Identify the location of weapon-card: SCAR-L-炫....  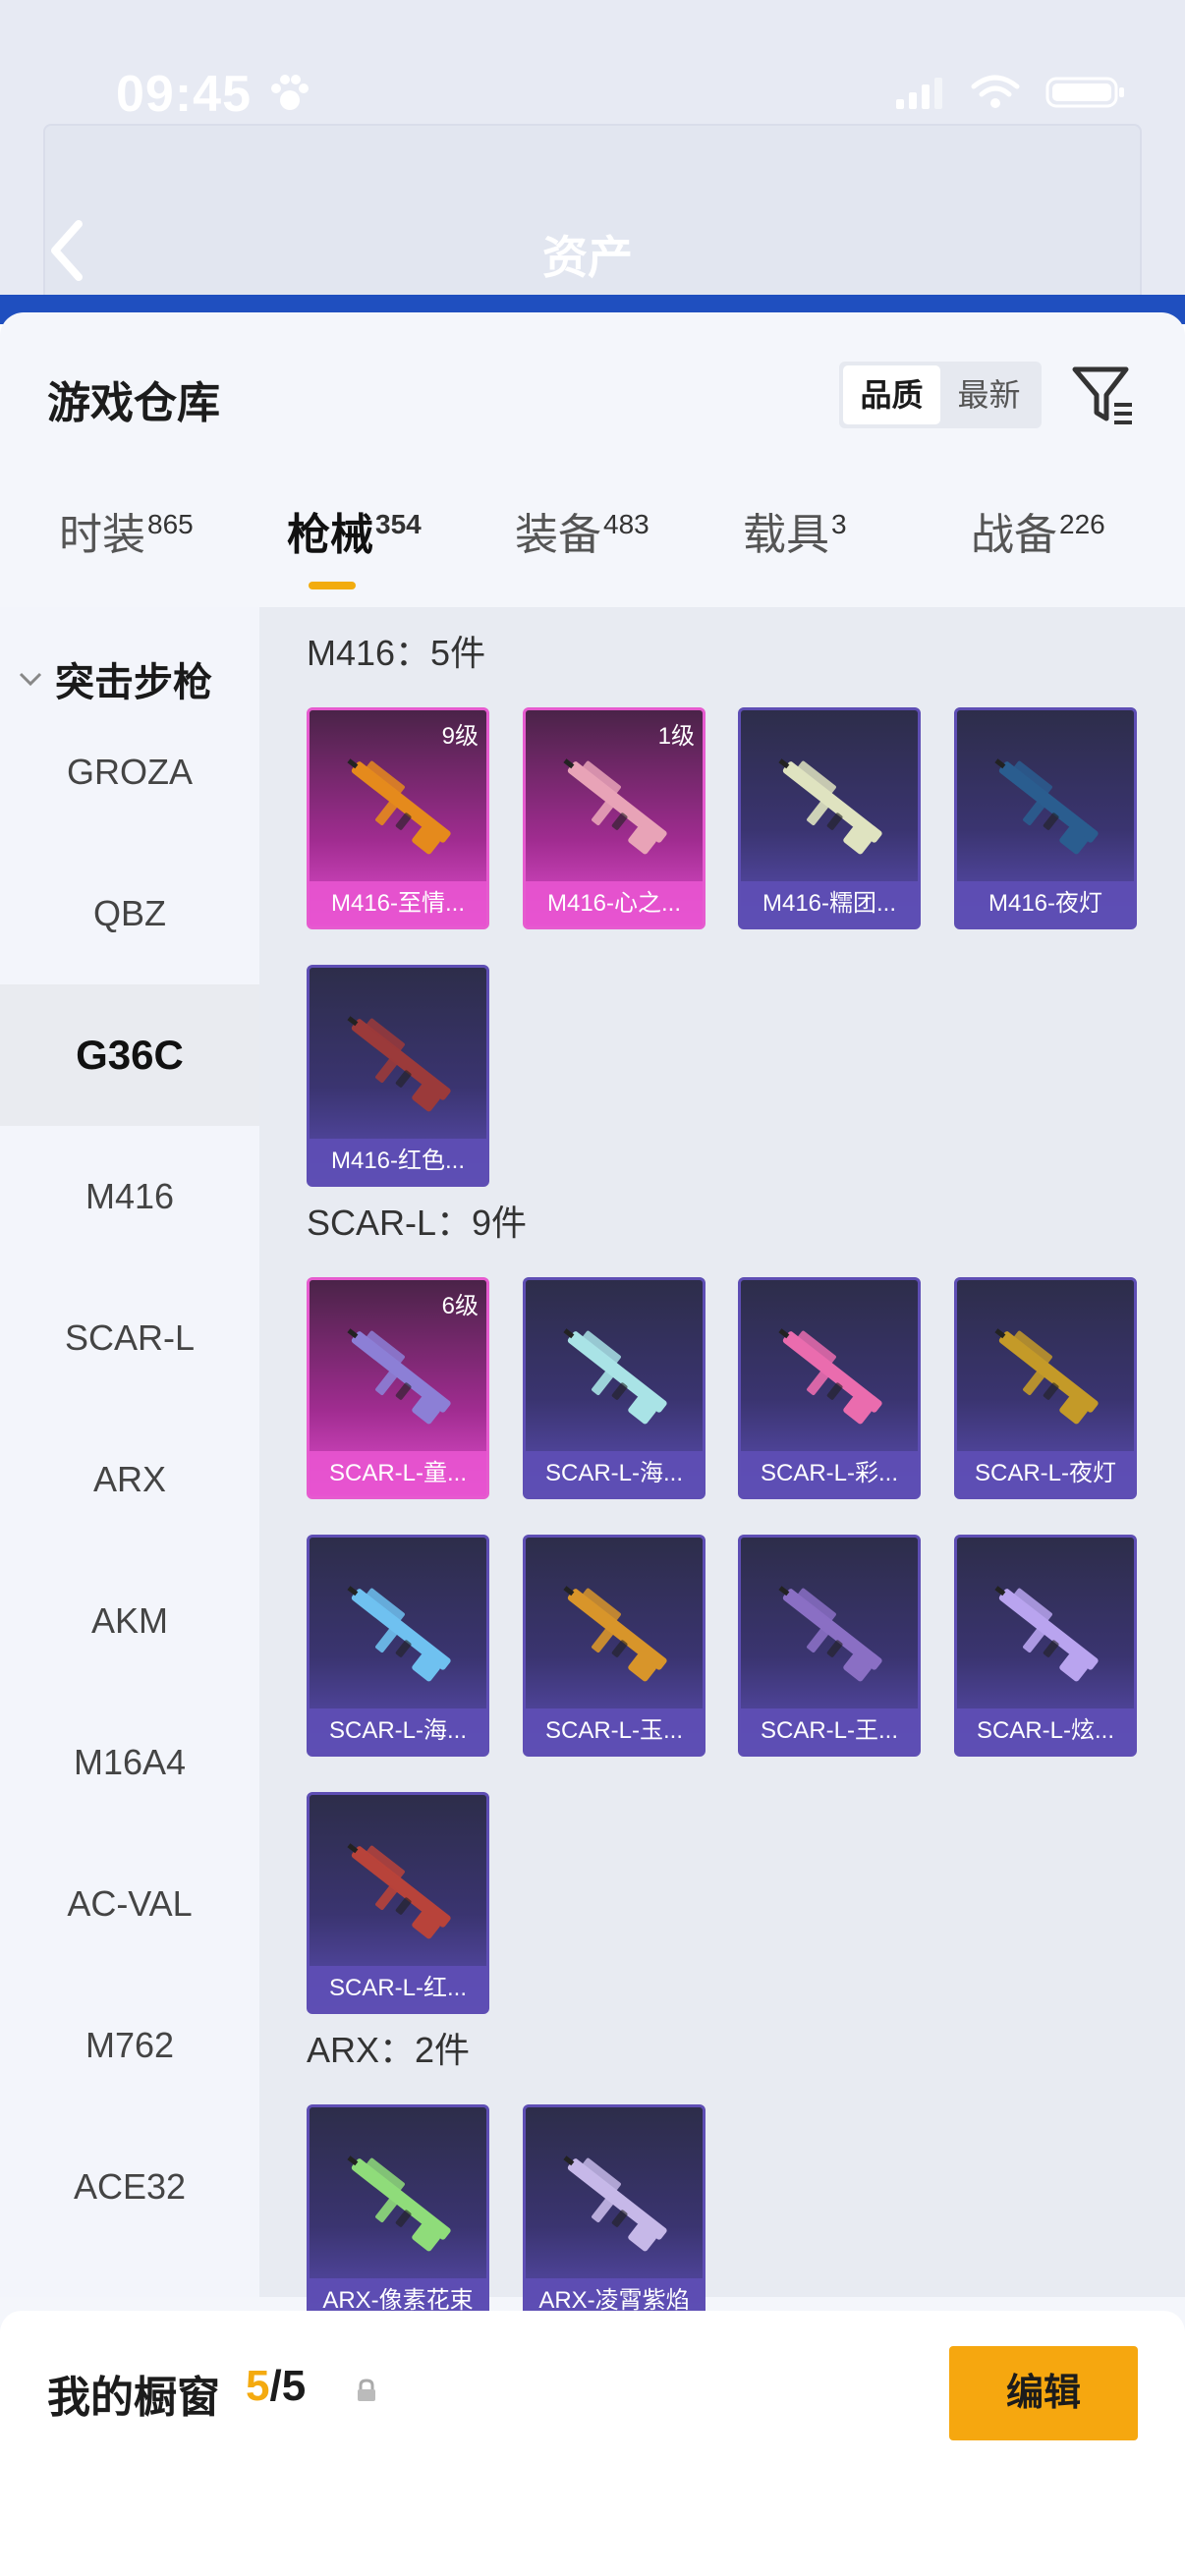
(1045, 1646).